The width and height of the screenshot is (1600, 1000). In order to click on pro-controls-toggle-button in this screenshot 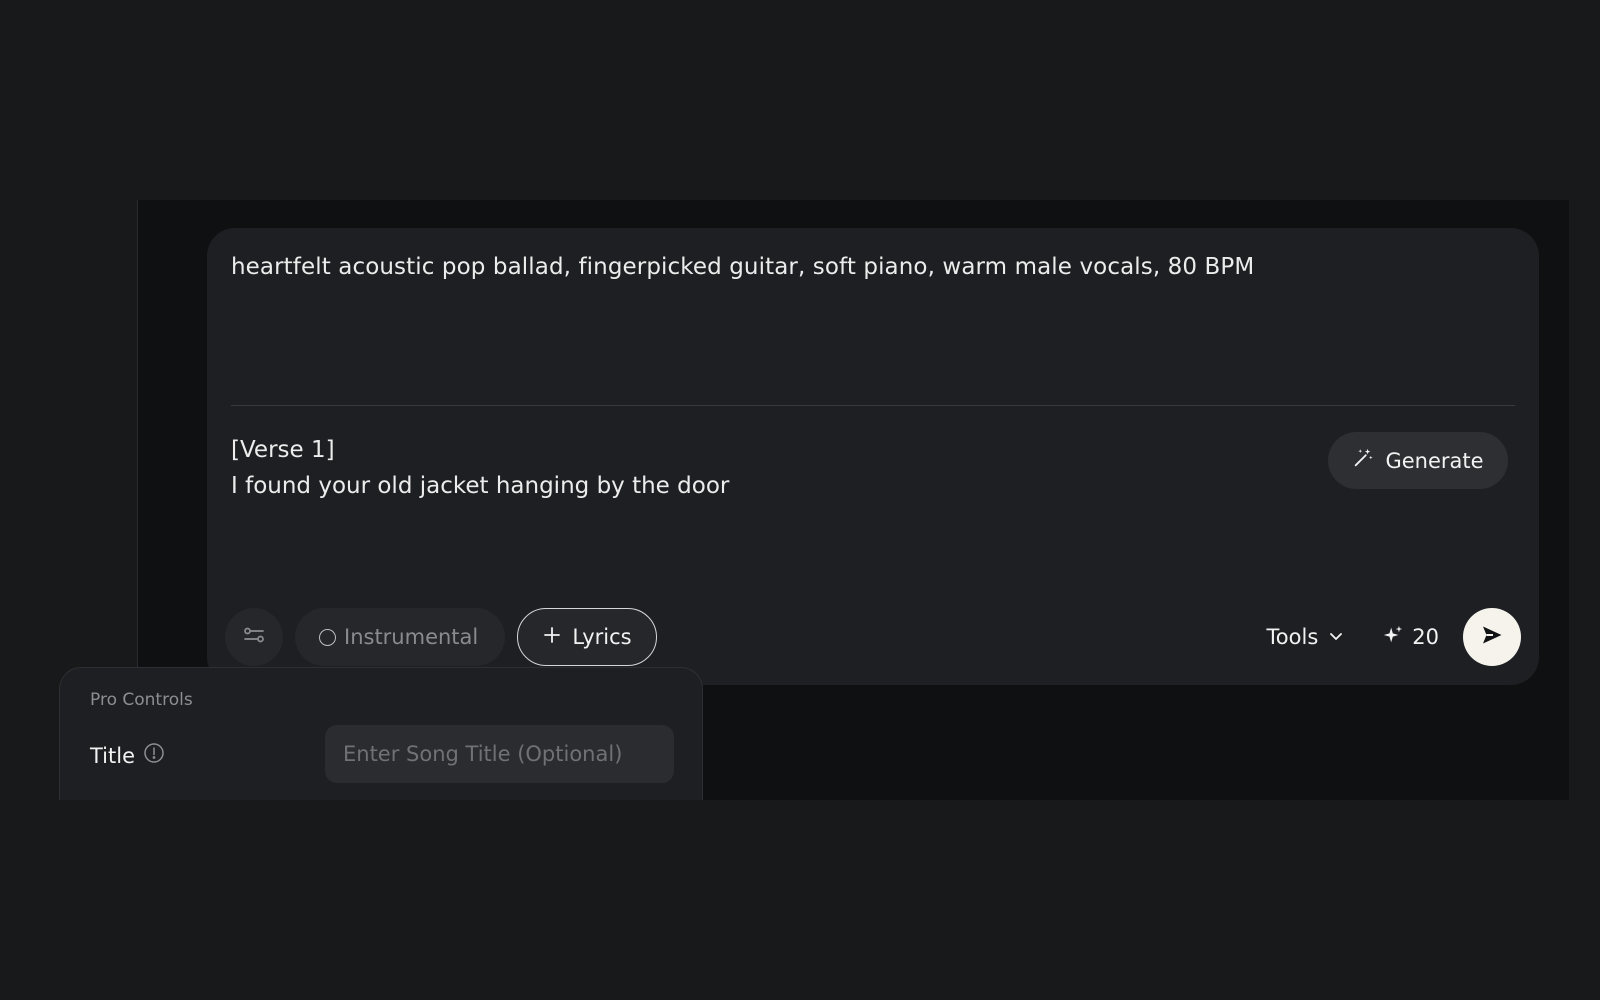, I will do `click(254, 637)`.